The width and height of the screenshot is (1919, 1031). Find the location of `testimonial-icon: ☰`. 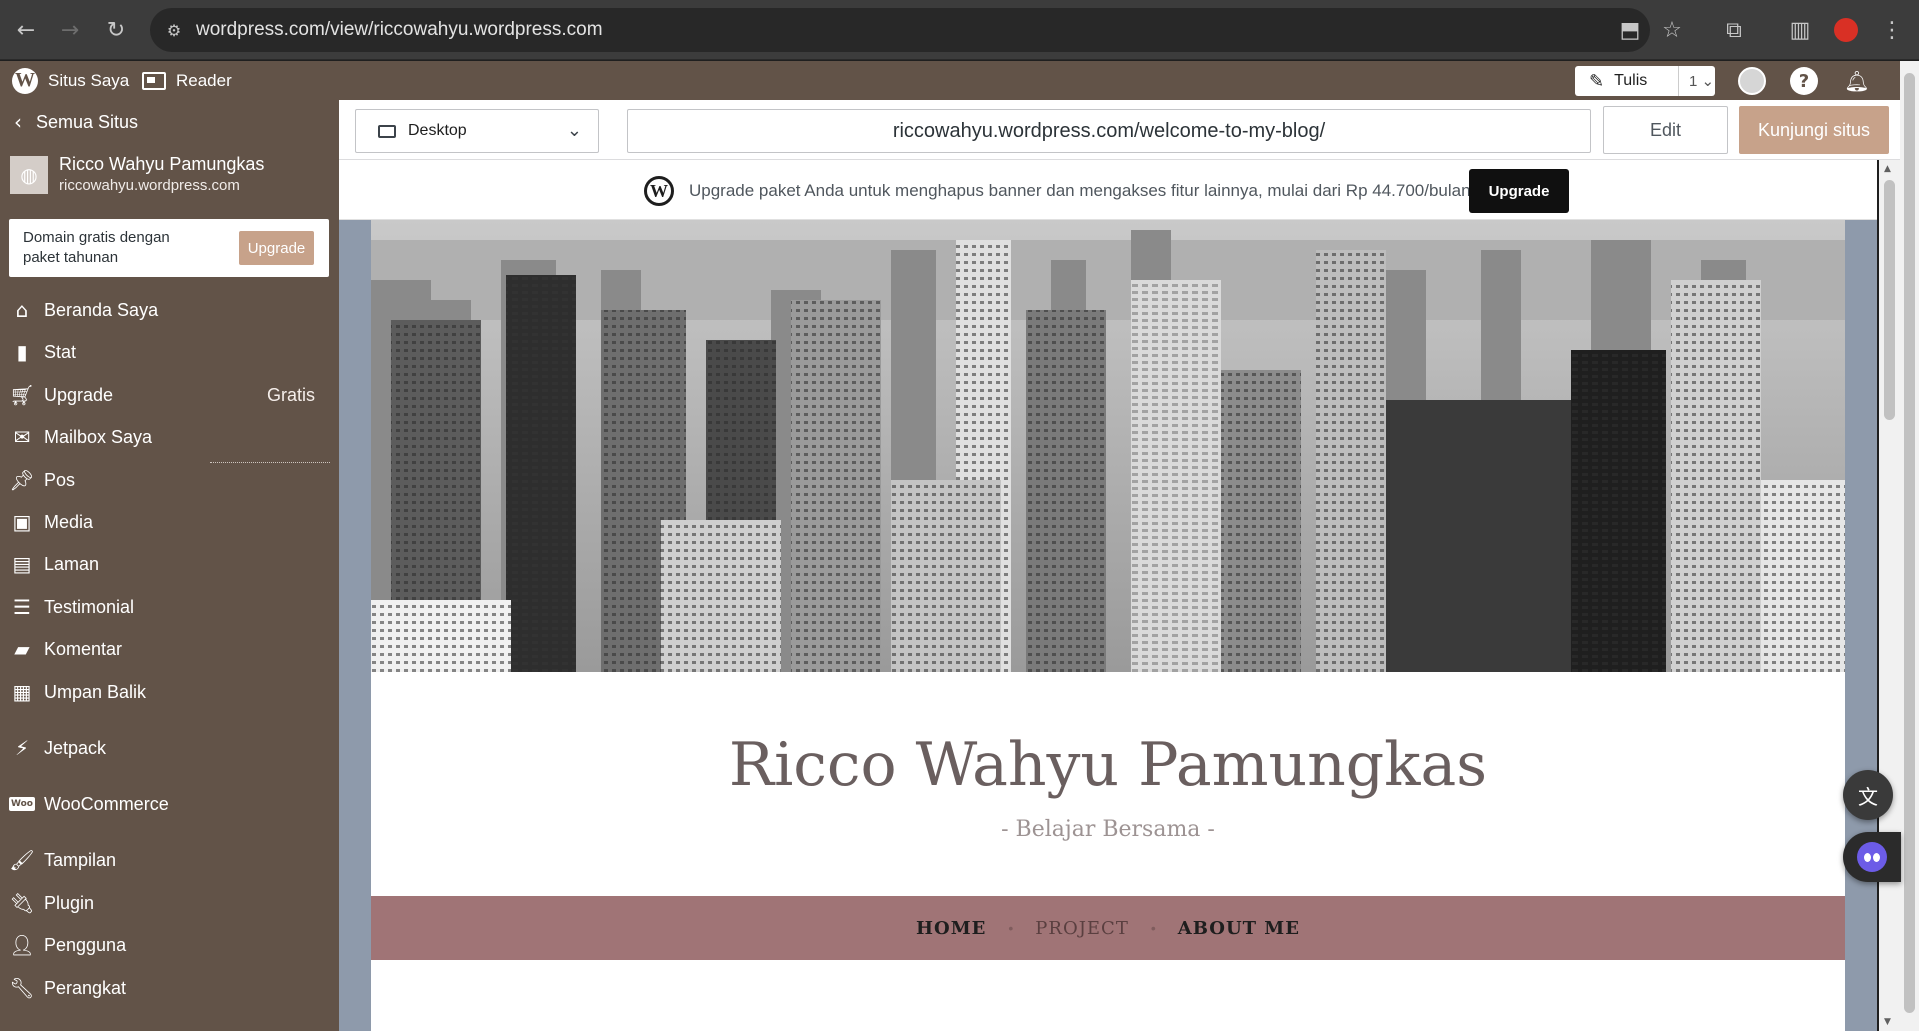

testimonial-icon: ☰ is located at coordinates (22, 607).